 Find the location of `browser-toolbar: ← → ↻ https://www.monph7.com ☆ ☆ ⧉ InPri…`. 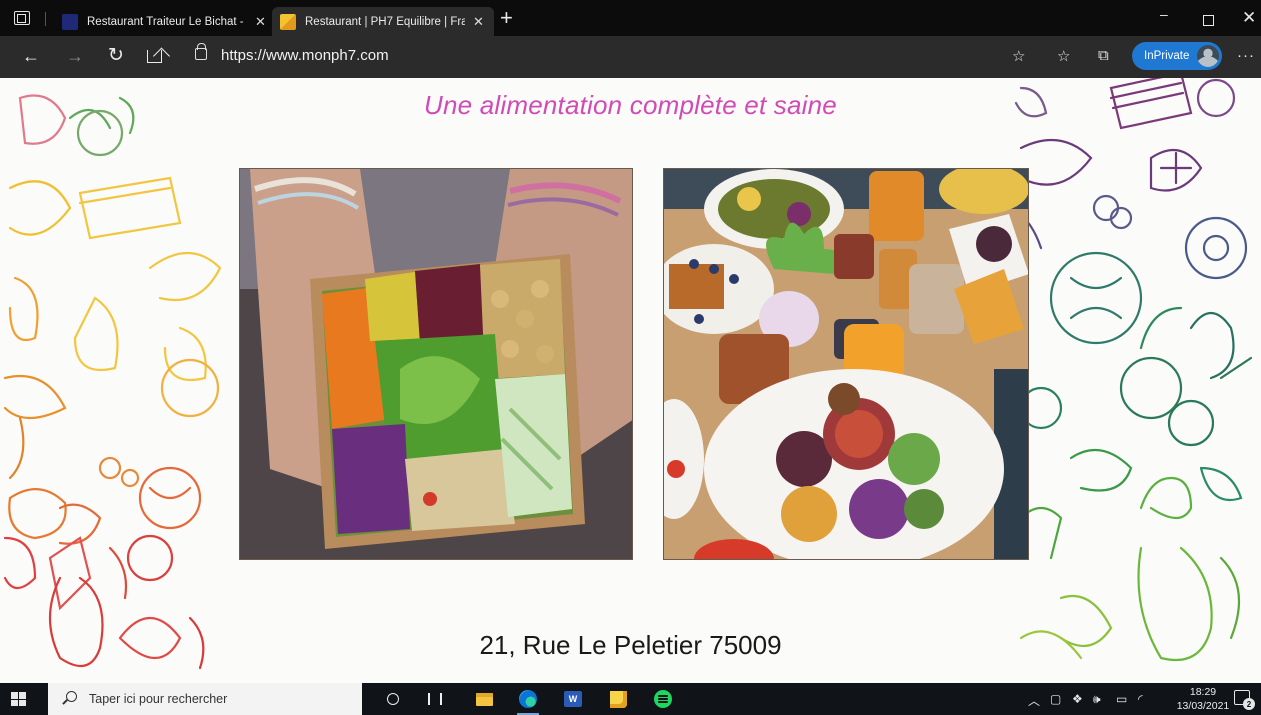

browser-toolbar: ← → ↻ https://www.monph7.com ☆ ☆ ⧉ InPri… is located at coordinates (630, 57).